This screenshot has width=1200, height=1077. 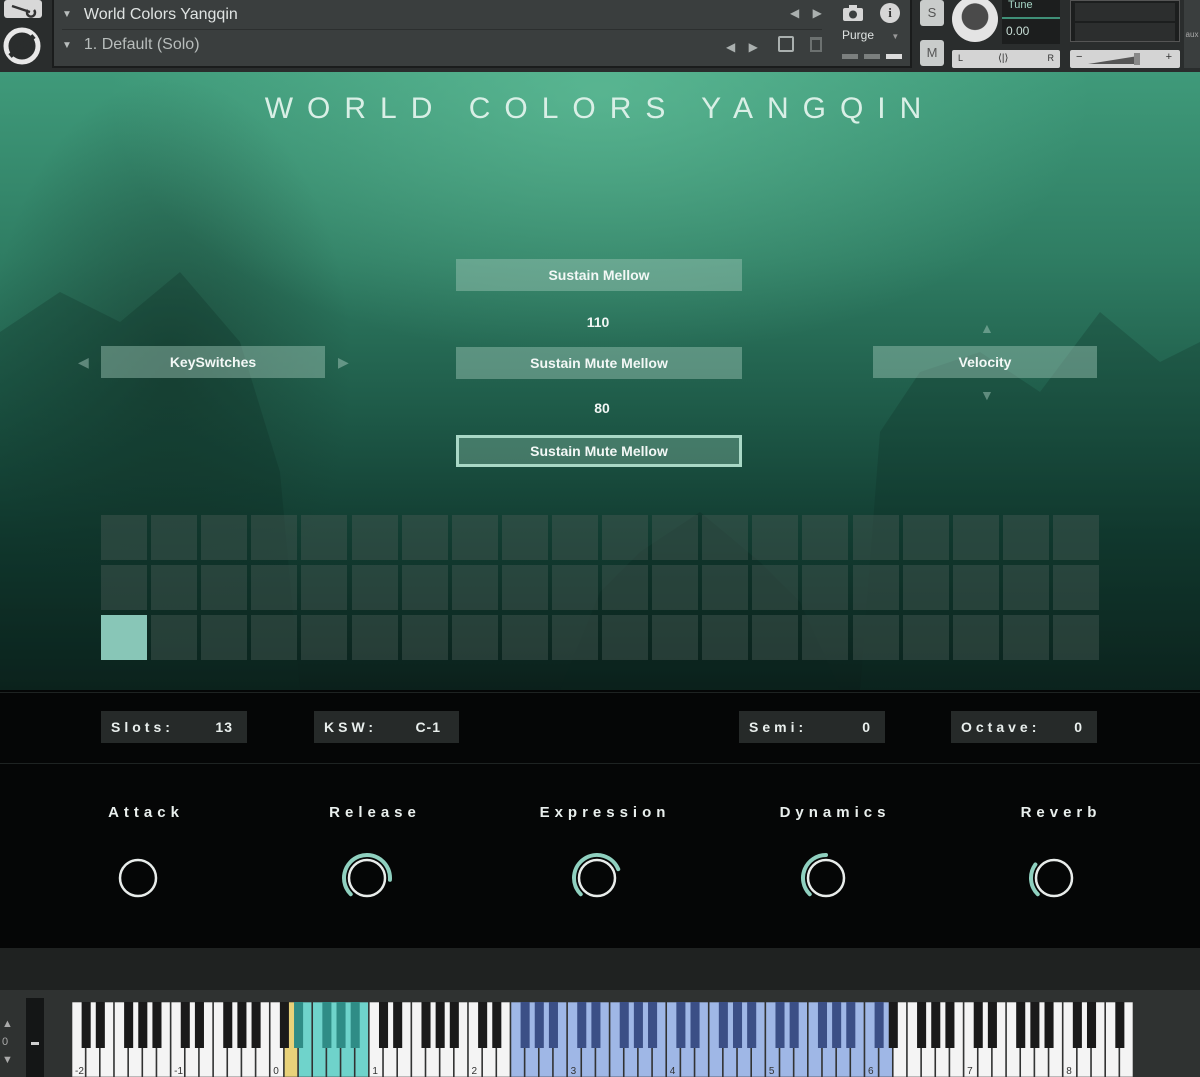 I want to click on velocity-button: Velocity, so click(x=985, y=362).